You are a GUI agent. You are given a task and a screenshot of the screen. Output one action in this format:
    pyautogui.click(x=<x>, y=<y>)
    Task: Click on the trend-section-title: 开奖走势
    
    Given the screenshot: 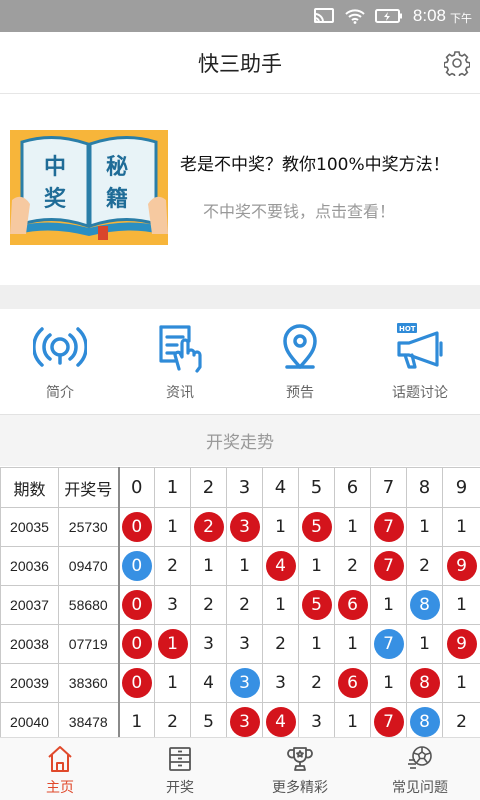 What is the action you would take?
    pyautogui.click(x=240, y=440)
    